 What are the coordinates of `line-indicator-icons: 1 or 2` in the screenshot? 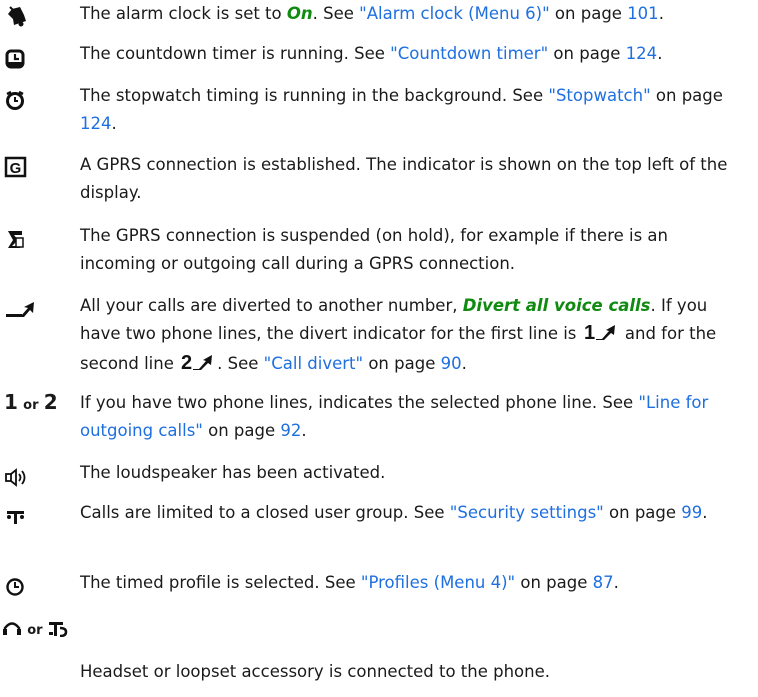 It's located at (31, 402).